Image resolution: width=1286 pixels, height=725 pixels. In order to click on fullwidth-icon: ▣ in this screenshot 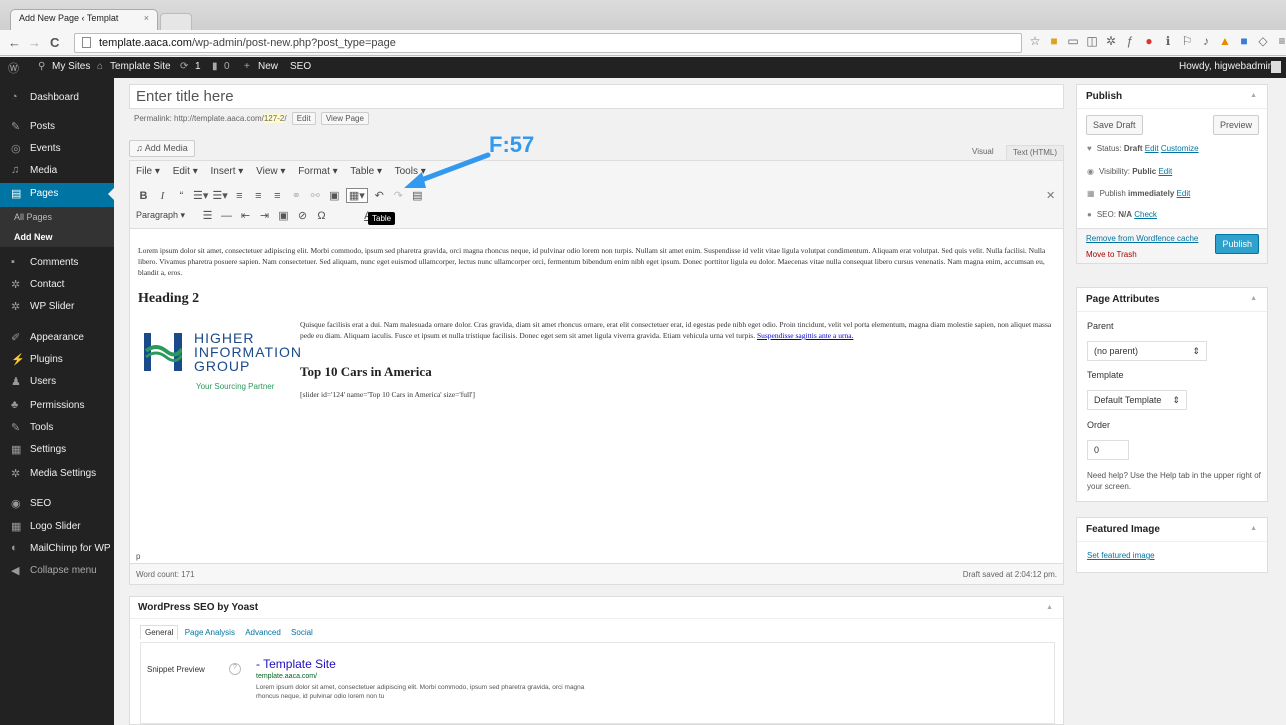, I will do `click(334, 195)`.